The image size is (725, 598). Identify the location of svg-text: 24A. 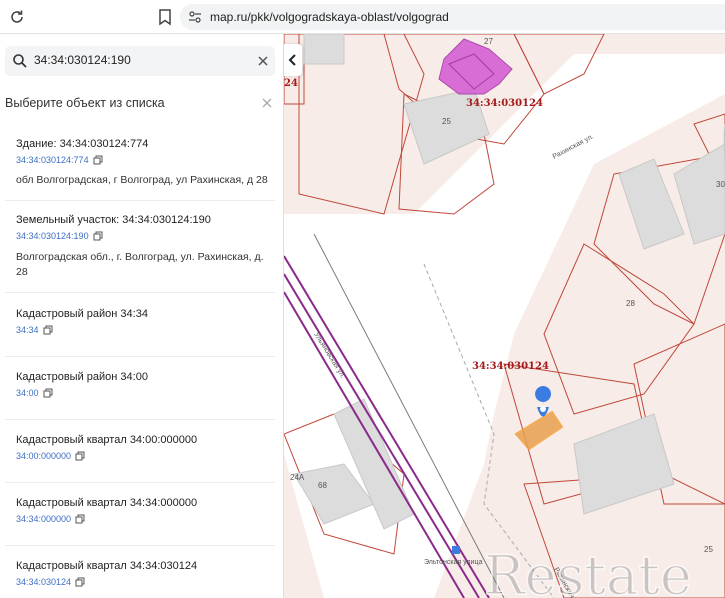
(297, 477).